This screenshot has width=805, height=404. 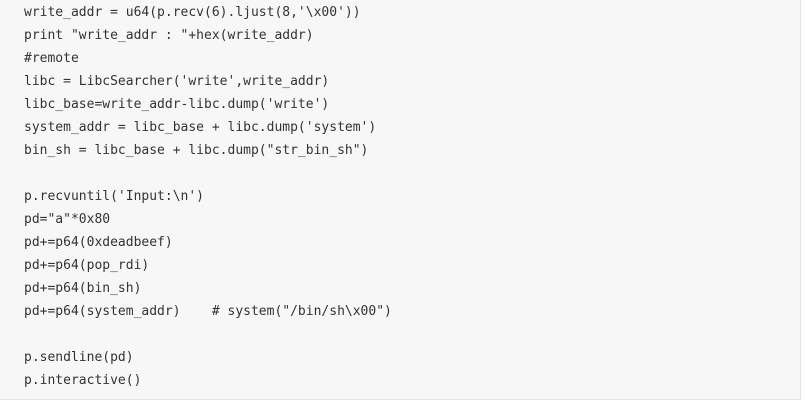 I want to click on code-line: pd+=p64(pop_rdi), so click(x=87, y=265).